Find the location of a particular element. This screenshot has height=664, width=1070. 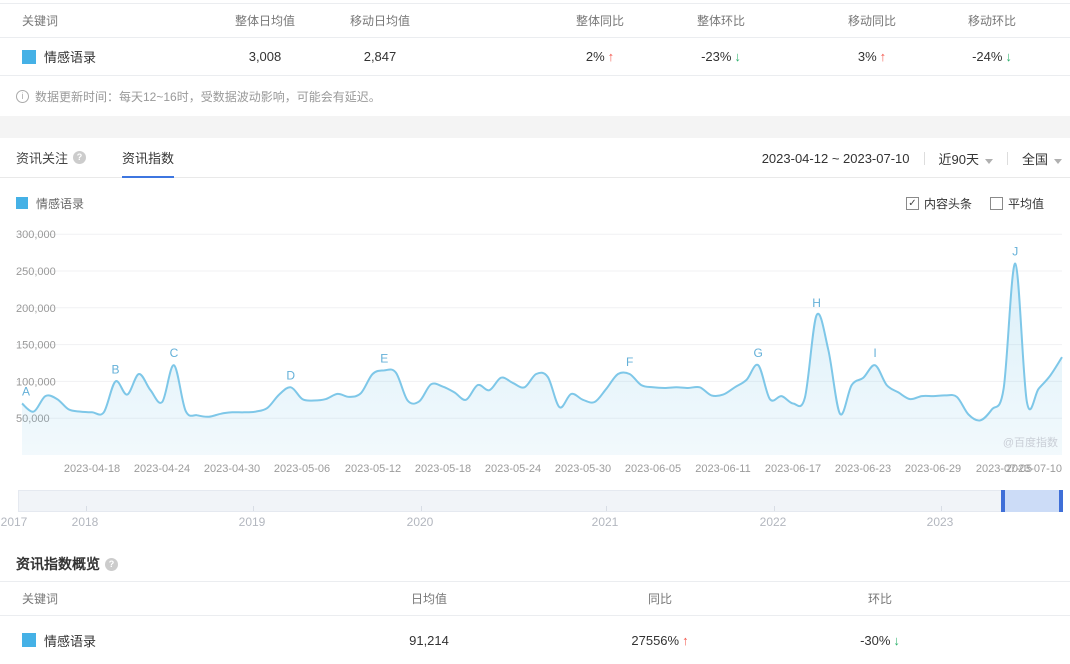

x-axis-tick-label: 2023-06-17 is located at coordinates (793, 469).